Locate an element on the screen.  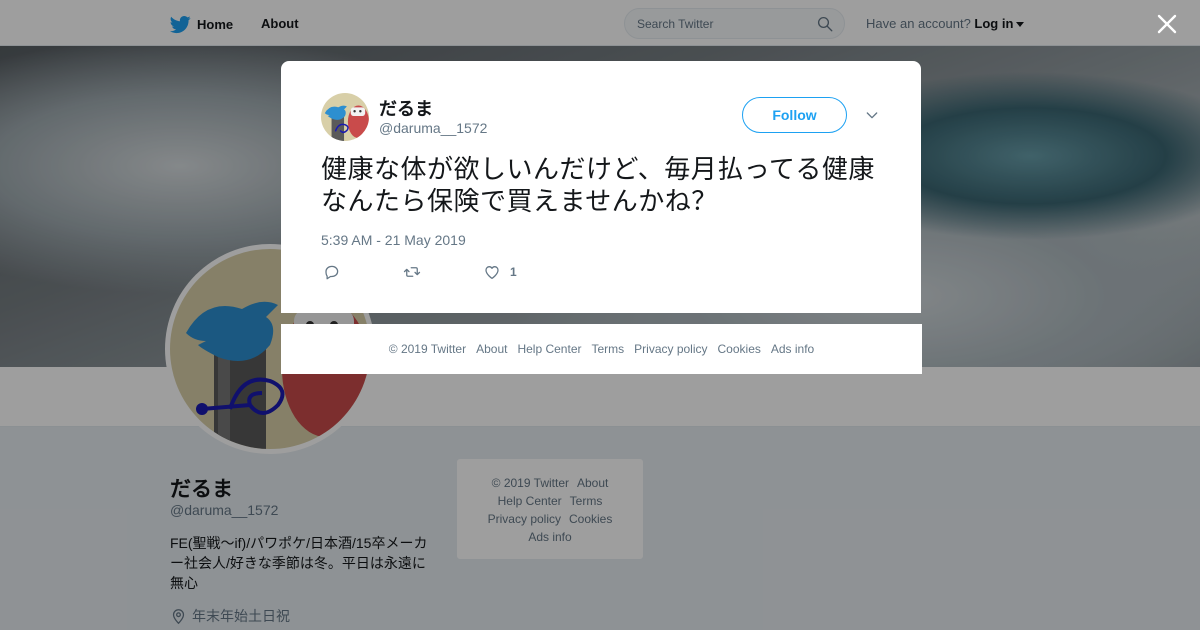
retweet-icon is located at coordinates (412, 272).